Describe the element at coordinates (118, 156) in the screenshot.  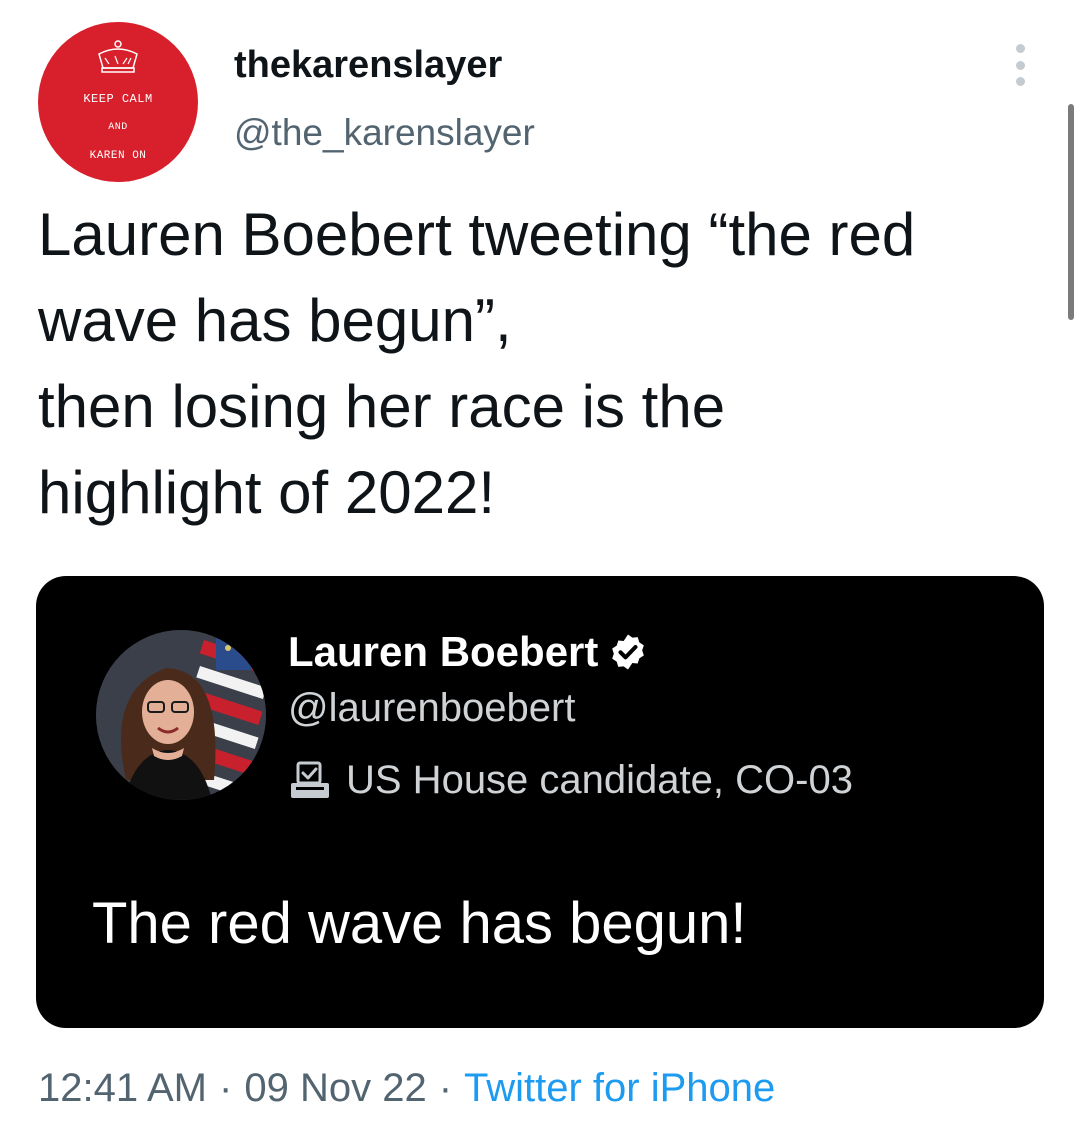
I see `avatar-text-line: KAREN ON` at that location.